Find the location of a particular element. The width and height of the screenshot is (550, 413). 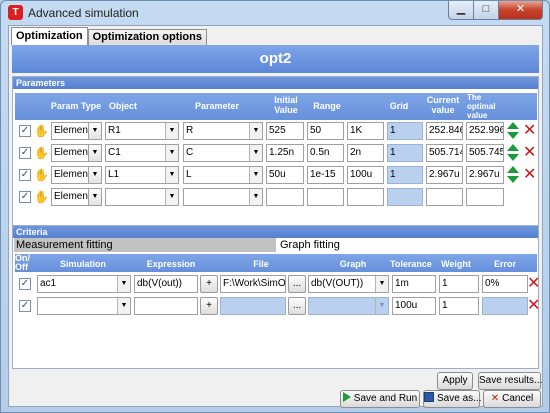

save-and-run-button: Save and Run is located at coordinates (380, 399).